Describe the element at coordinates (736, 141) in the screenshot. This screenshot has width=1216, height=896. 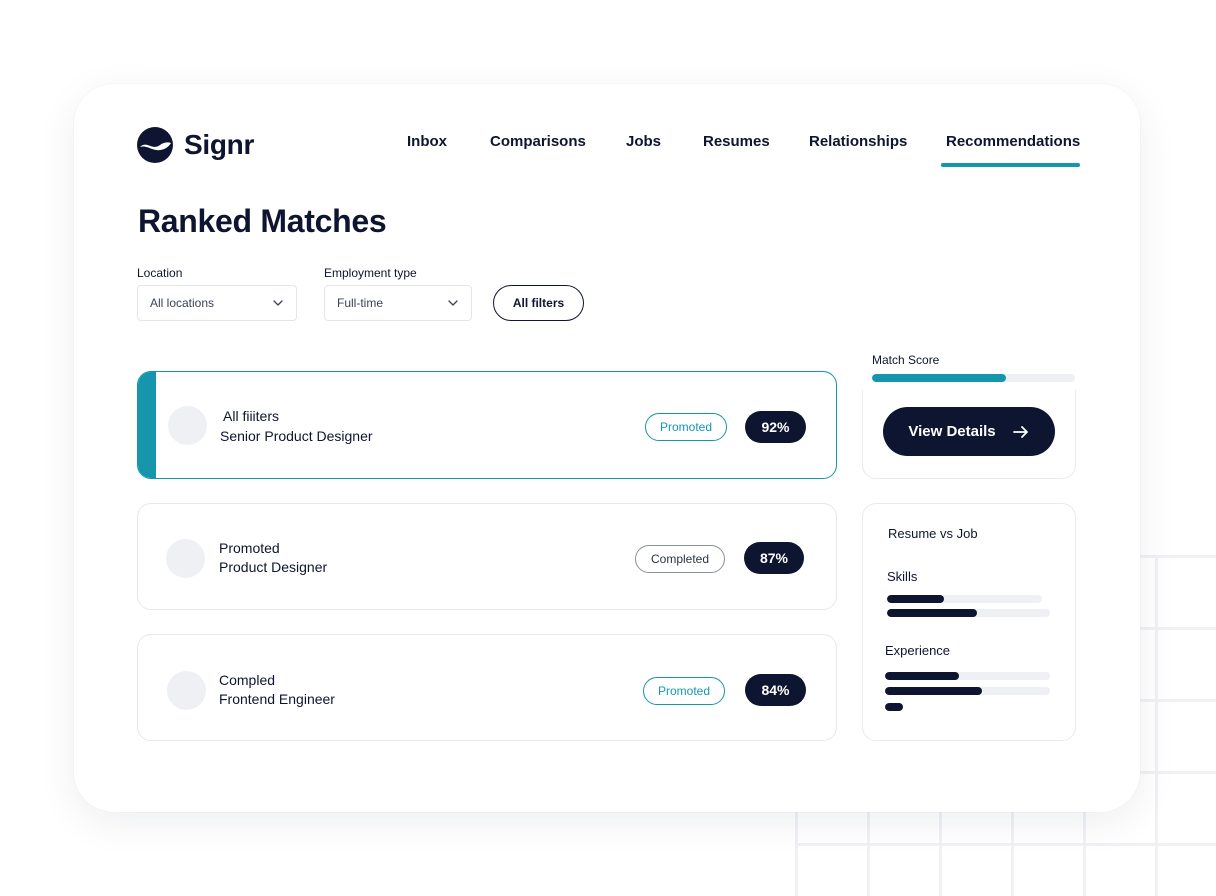
I see `nav-item-resumes: Resumes` at that location.